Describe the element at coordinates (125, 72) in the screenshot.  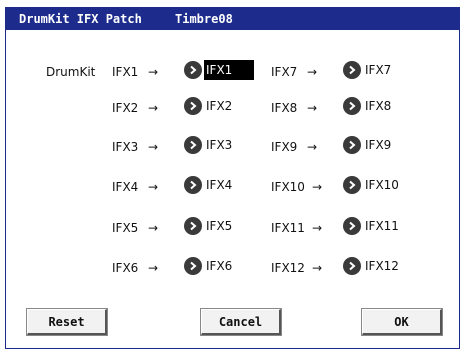
I see `ifx1-label: IFX1` at that location.